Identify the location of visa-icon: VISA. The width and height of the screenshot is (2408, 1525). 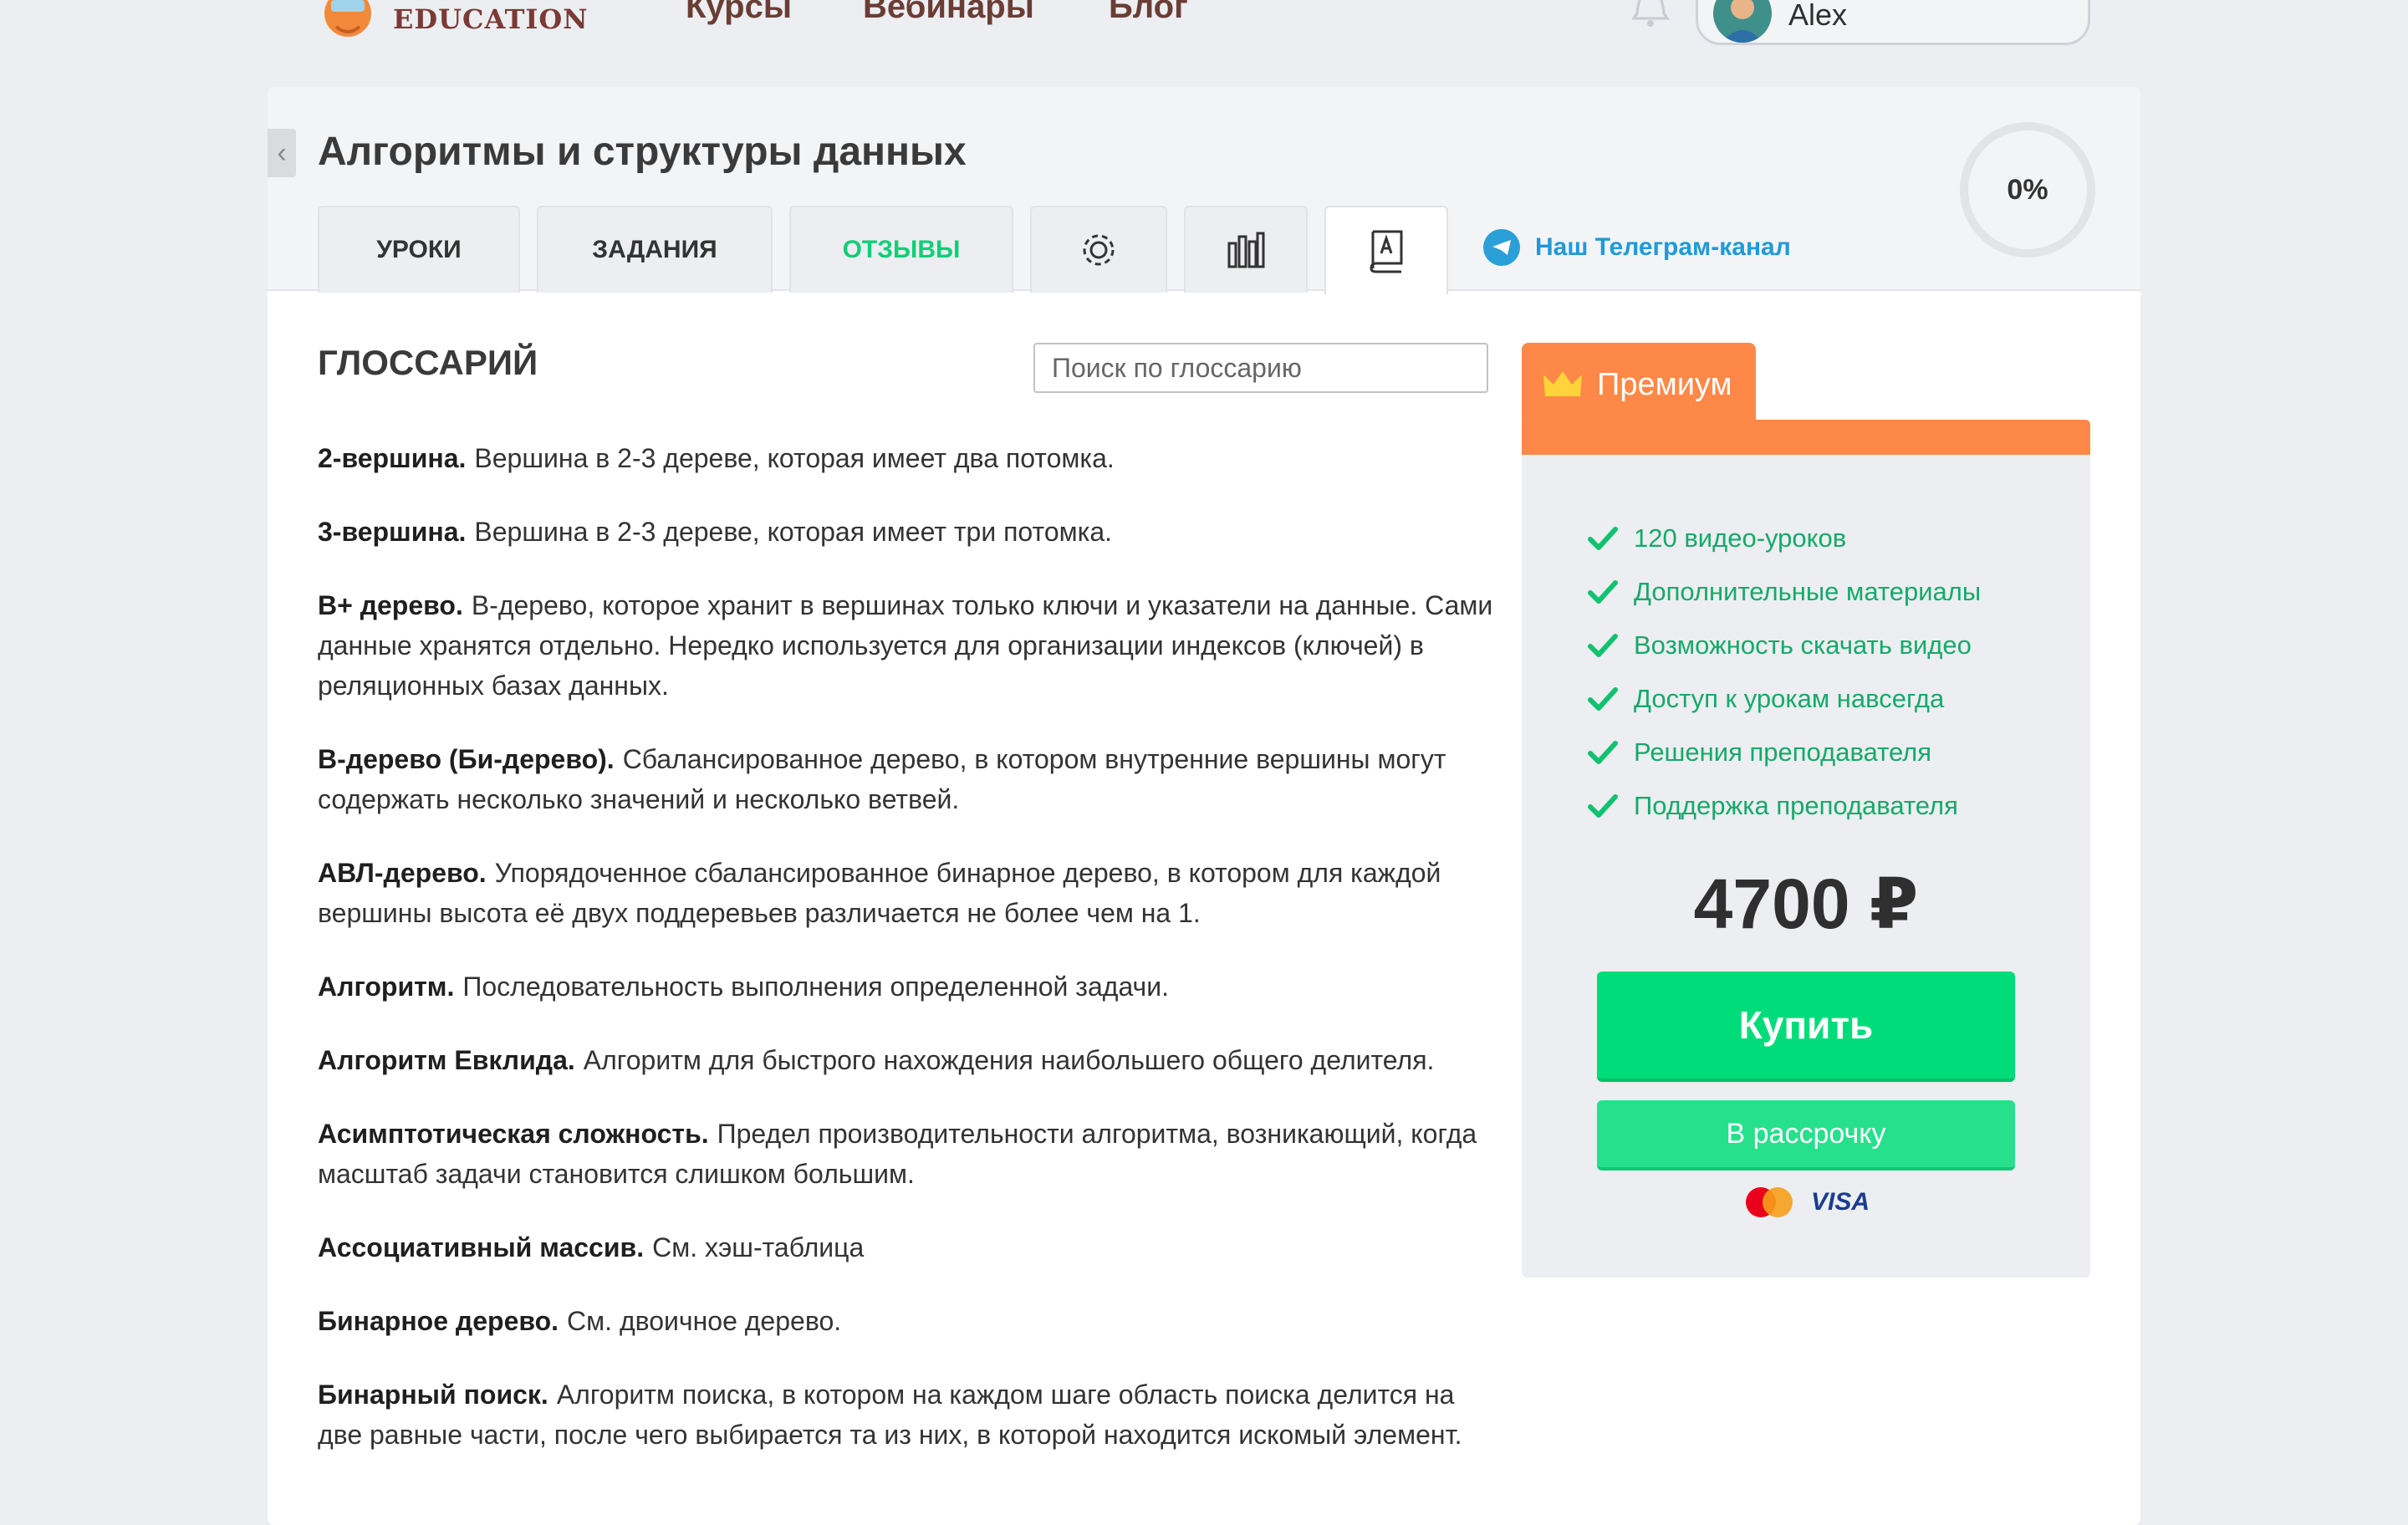
(1841, 1202).